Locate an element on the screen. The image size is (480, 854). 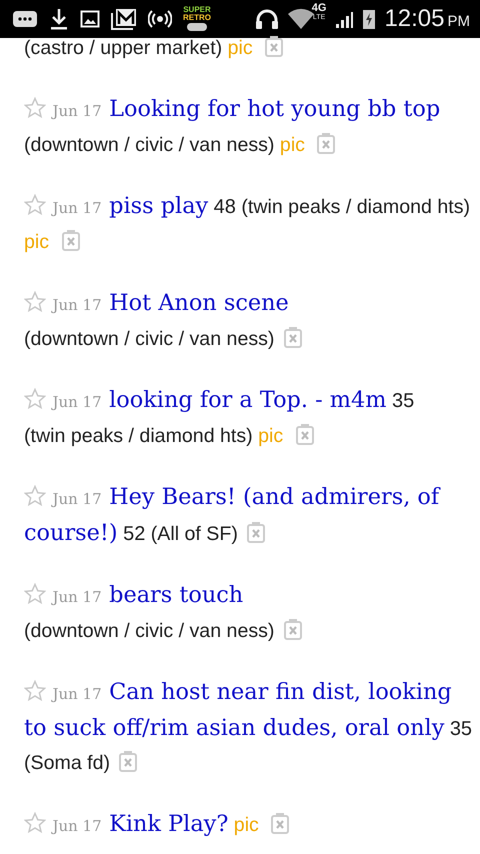
post-title-link: Hey Bears! (and admirers, of is located at coordinates (274, 497).